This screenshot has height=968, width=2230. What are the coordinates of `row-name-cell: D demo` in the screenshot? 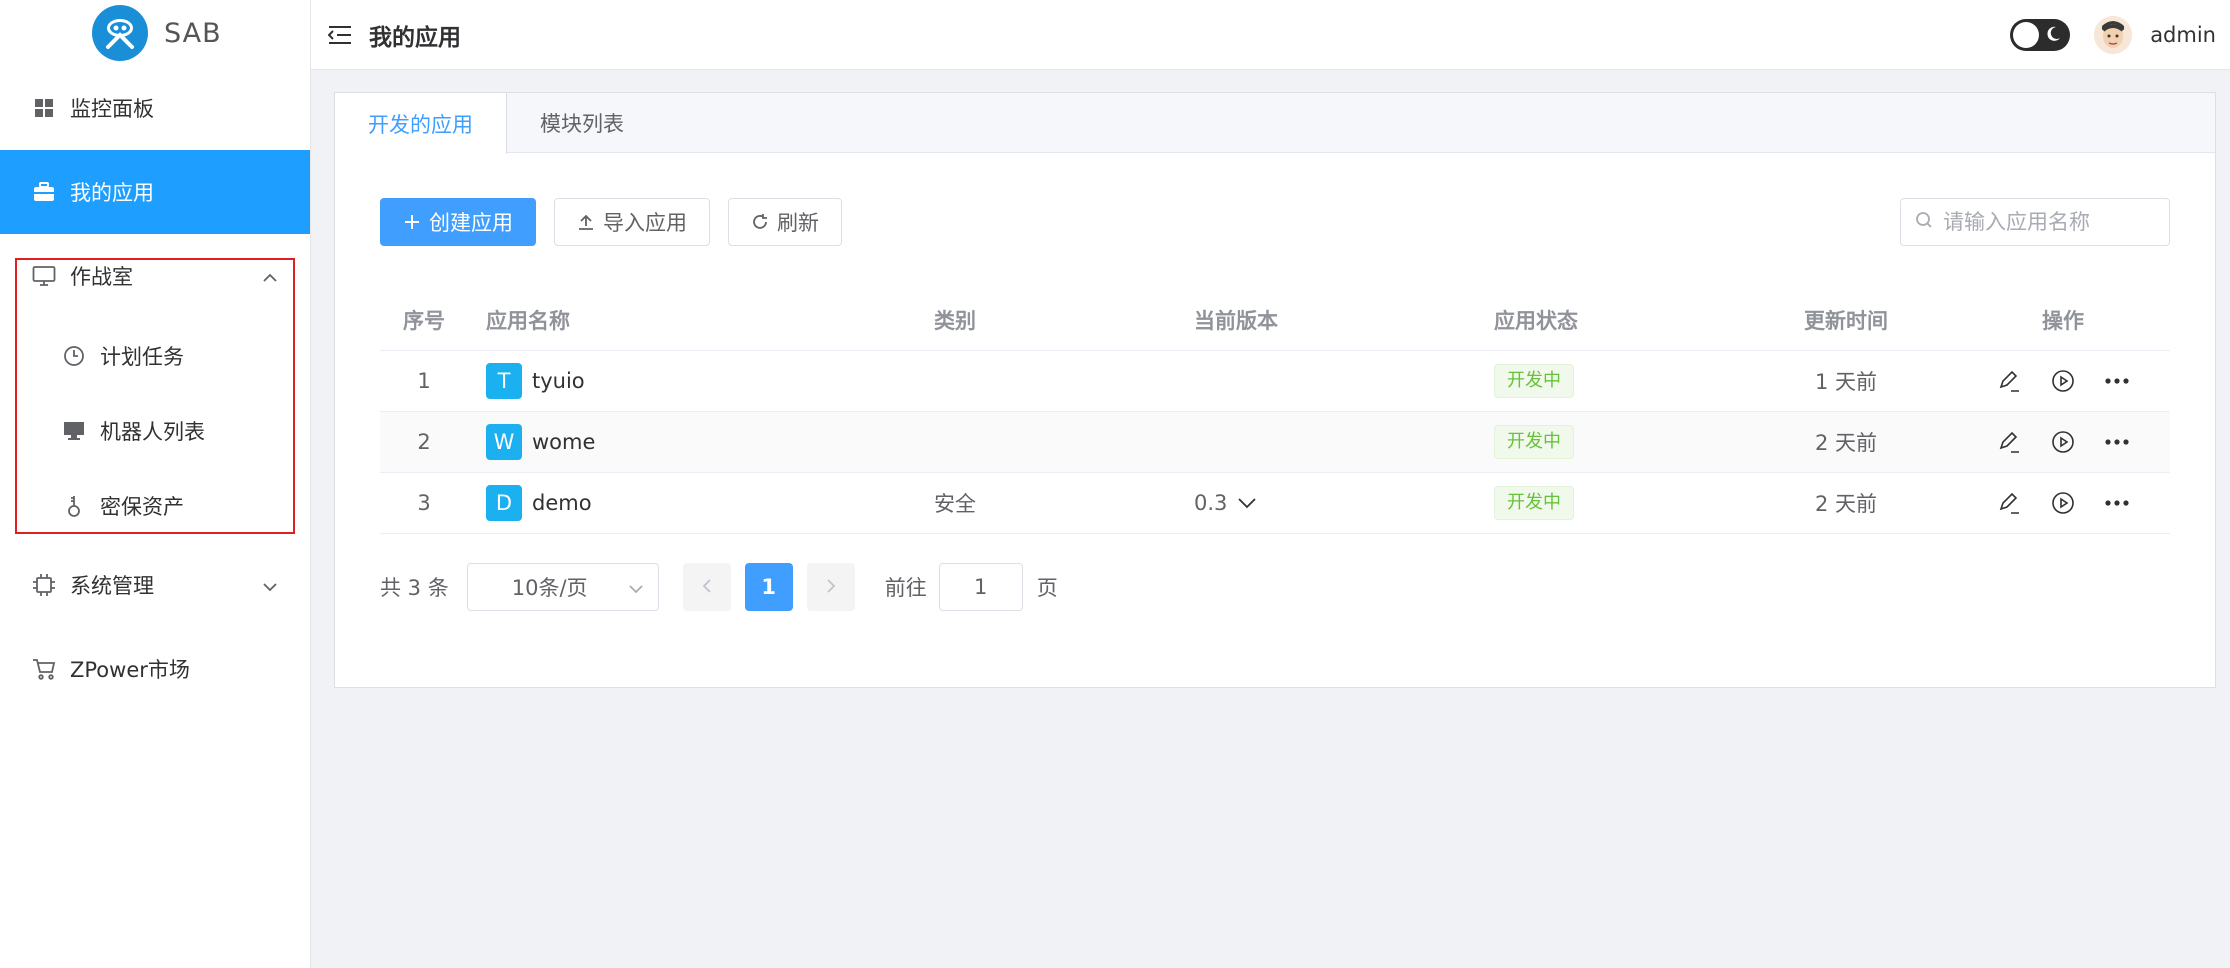 It's located at (692, 503).